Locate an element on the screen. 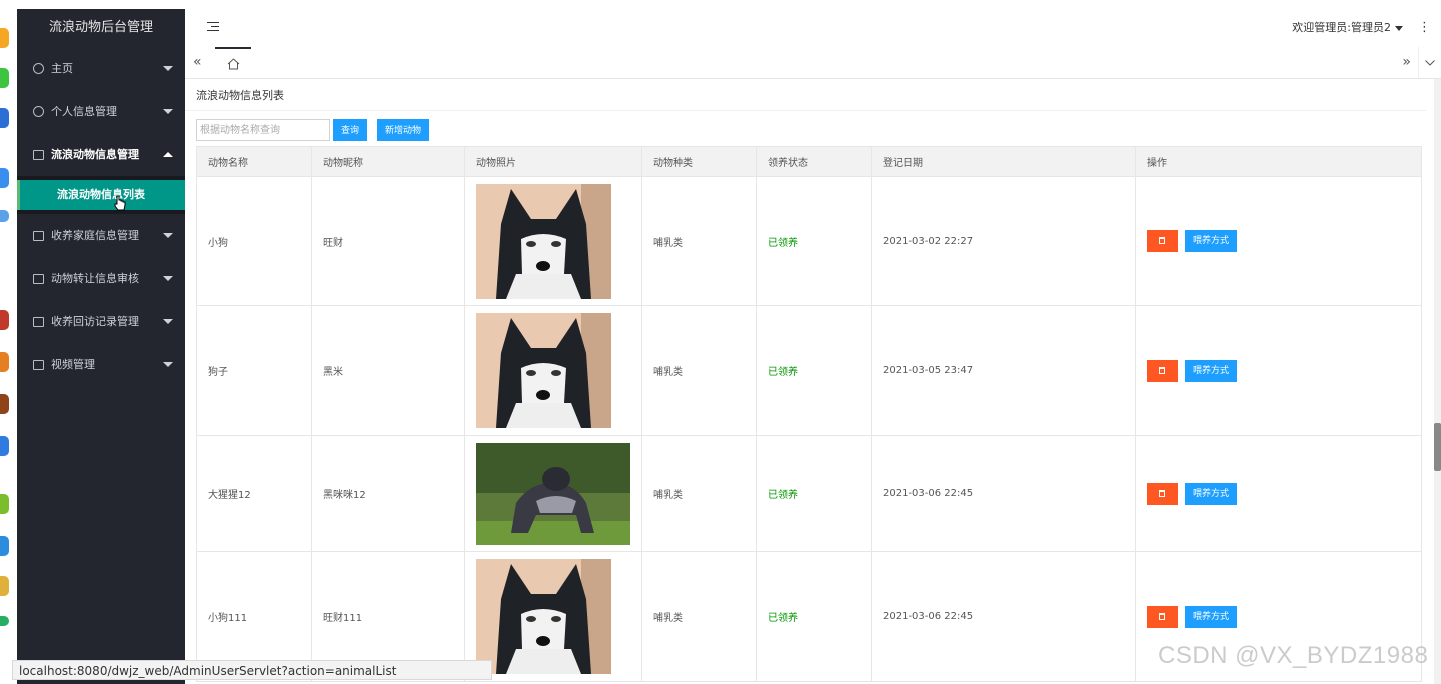 This screenshot has width=1441, height=684. scrollbar-thumb is located at coordinates (1437, 447).